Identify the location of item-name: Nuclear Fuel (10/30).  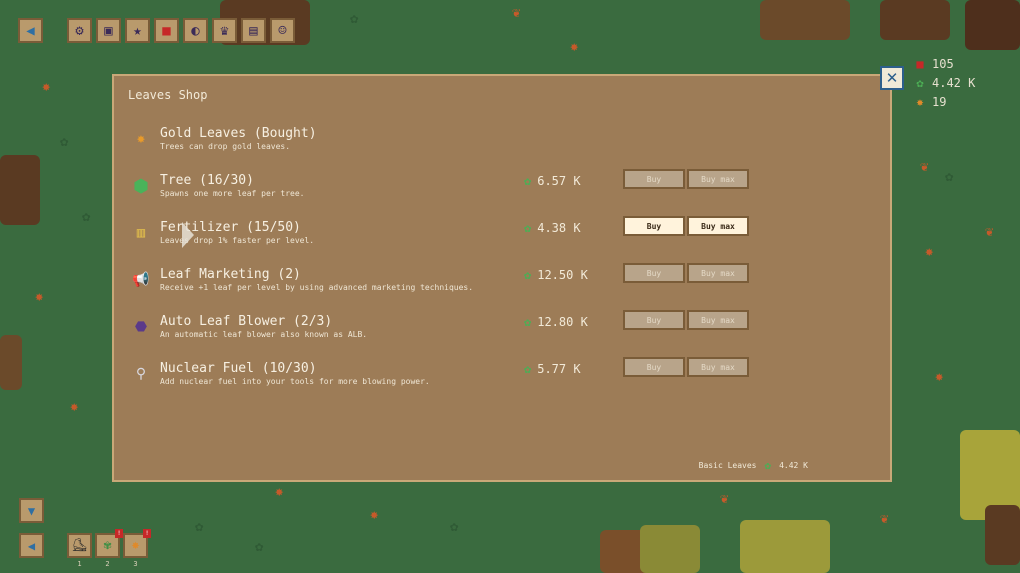
(238, 368).